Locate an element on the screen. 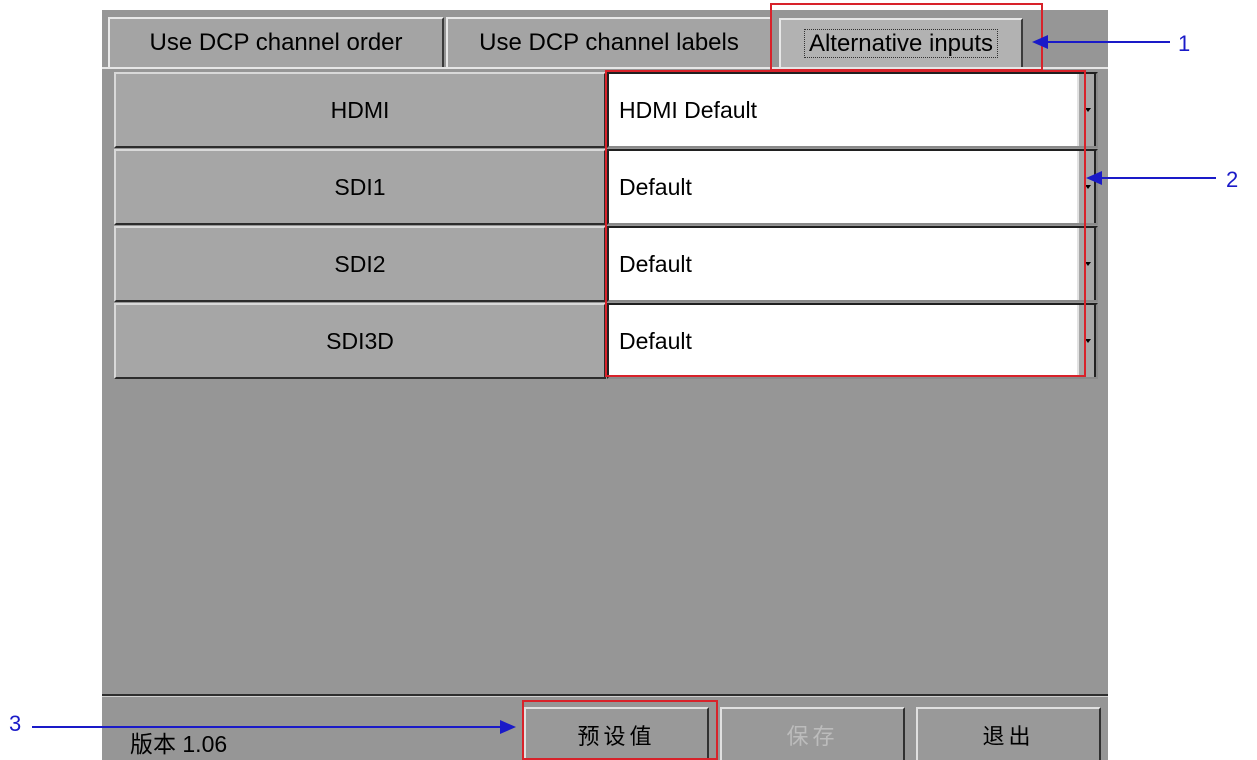 This screenshot has height=760, width=1257. tab-dcp-channel-labels: Use DCP channel labels is located at coordinates (609, 42).